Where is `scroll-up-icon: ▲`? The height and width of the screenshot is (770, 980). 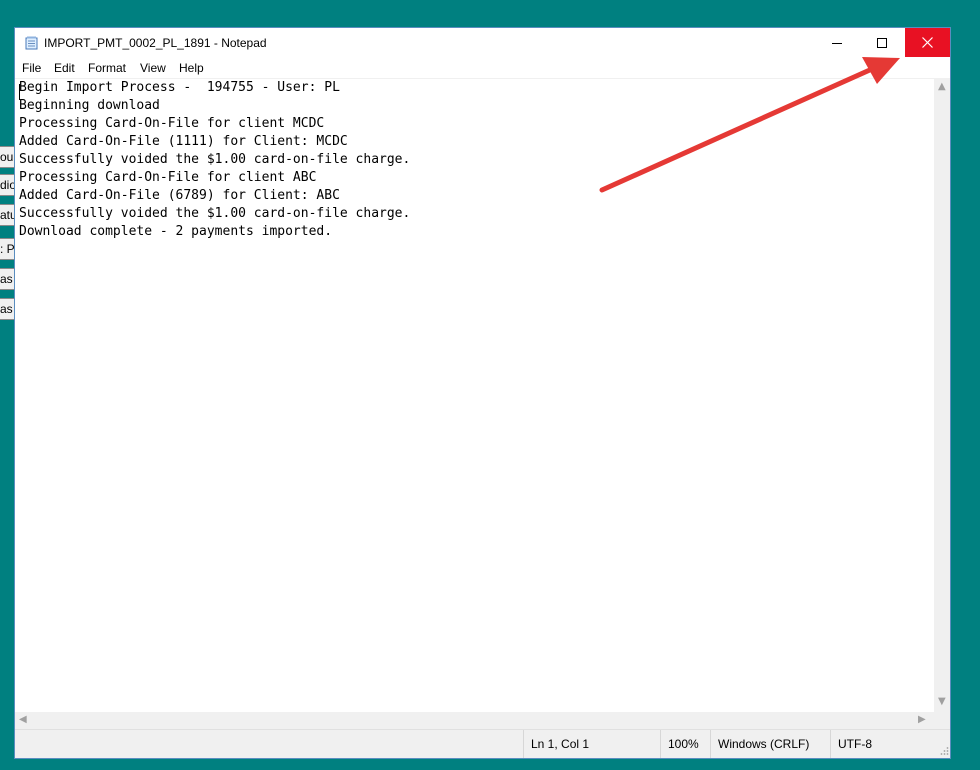 scroll-up-icon: ▲ is located at coordinates (942, 86).